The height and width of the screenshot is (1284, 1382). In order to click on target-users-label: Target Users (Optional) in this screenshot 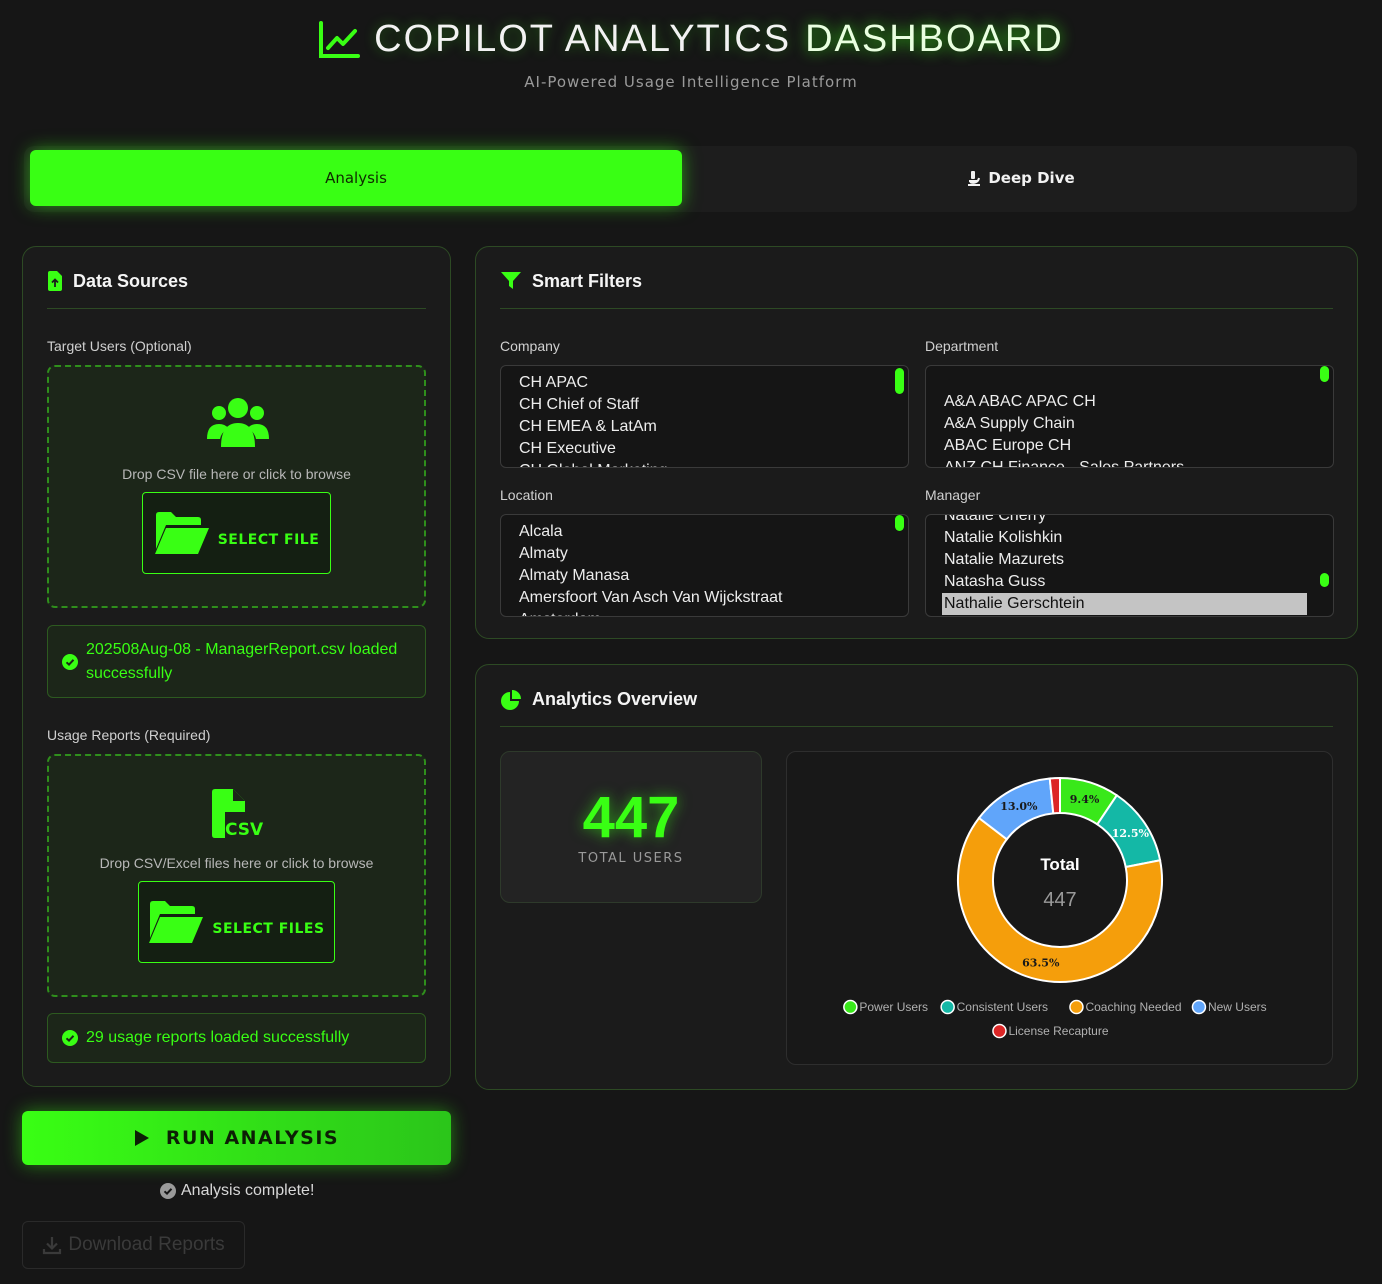, I will do `click(119, 346)`.